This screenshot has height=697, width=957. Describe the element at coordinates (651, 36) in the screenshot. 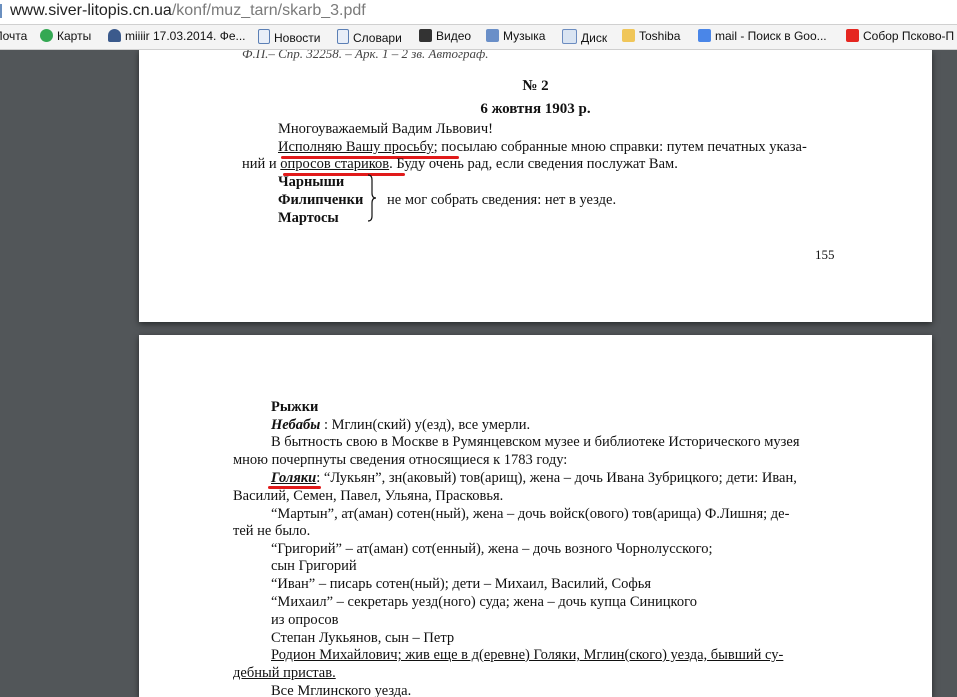

I see `bookmark-toshiba: Toshiba` at that location.